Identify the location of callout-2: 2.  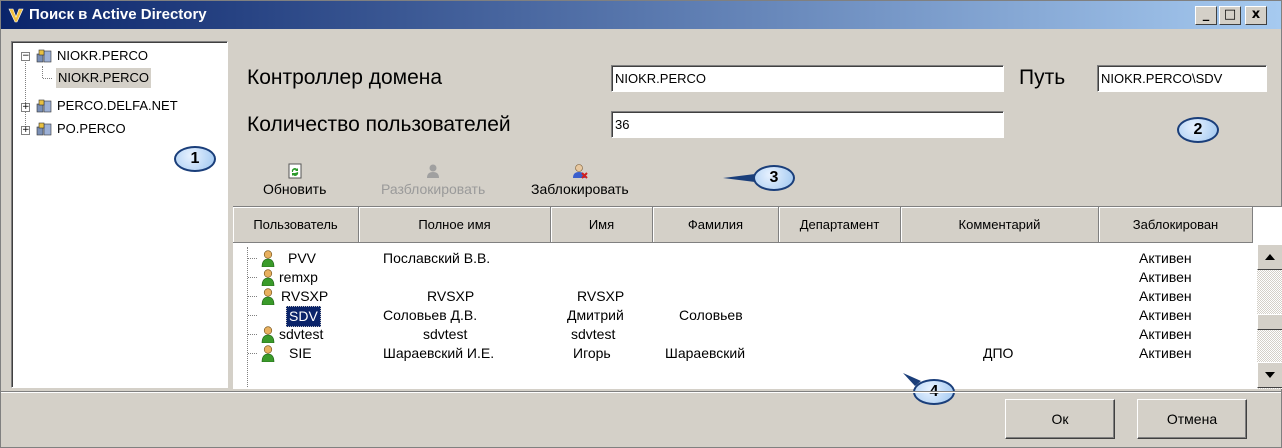
(1198, 130).